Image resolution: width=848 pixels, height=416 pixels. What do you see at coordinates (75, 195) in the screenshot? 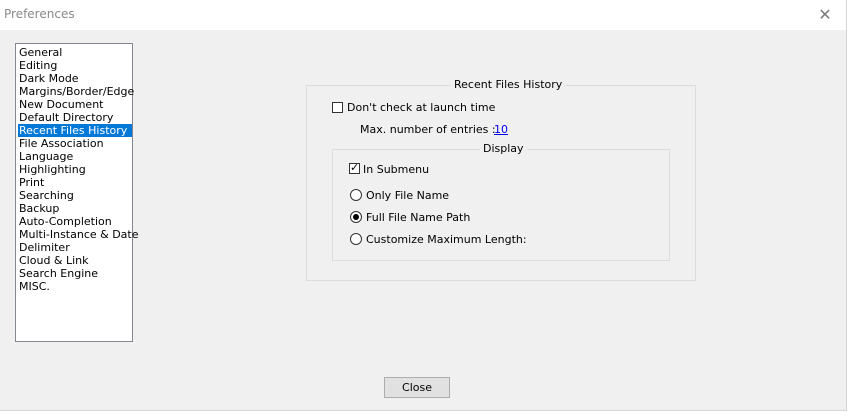
I see `category-item-searching: Searching` at bounding box center [75, 195].